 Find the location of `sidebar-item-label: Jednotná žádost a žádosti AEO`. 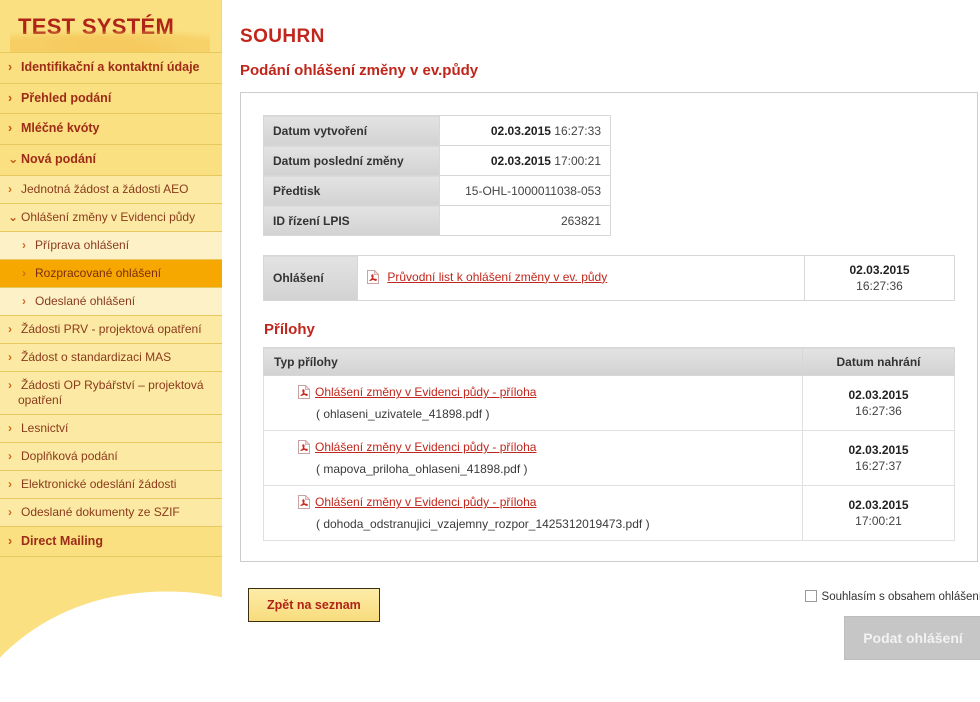

sidebar-item-label: Jednotná žádost a žádosti AEO is located at coordinates (105, 188).